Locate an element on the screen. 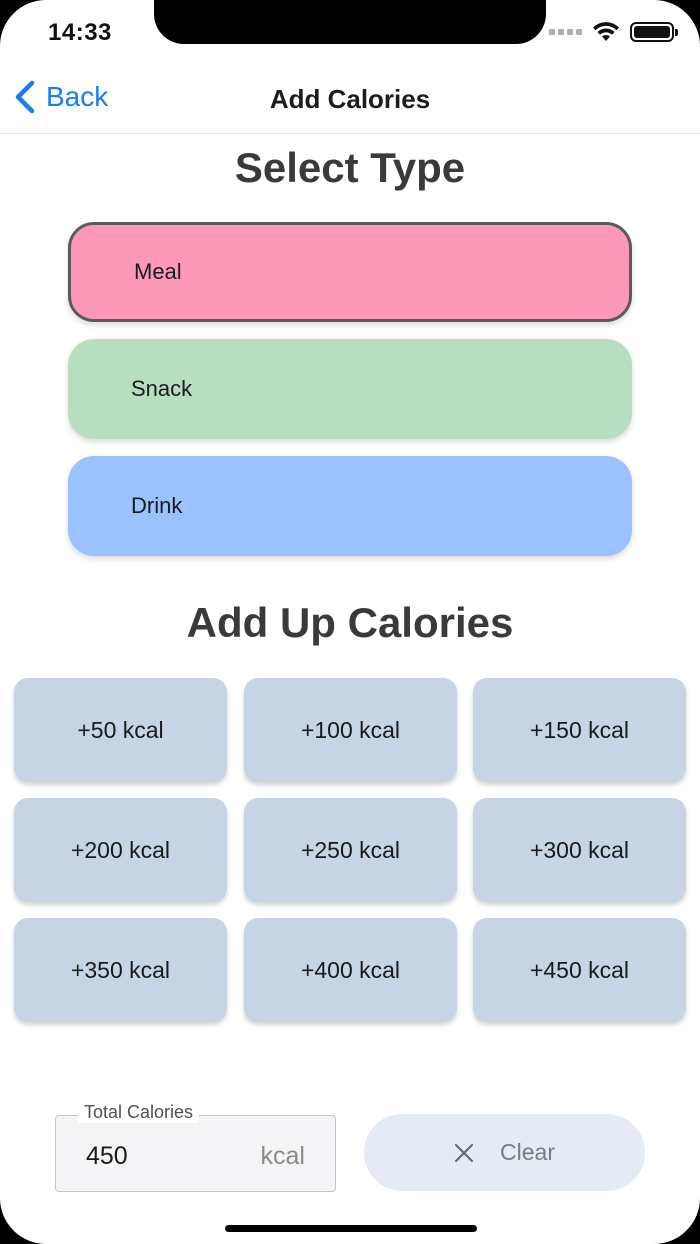 The width and height of the screenshot is (700, 1244). total-calories-unit: kcal is located at coordinates (282, 1156).